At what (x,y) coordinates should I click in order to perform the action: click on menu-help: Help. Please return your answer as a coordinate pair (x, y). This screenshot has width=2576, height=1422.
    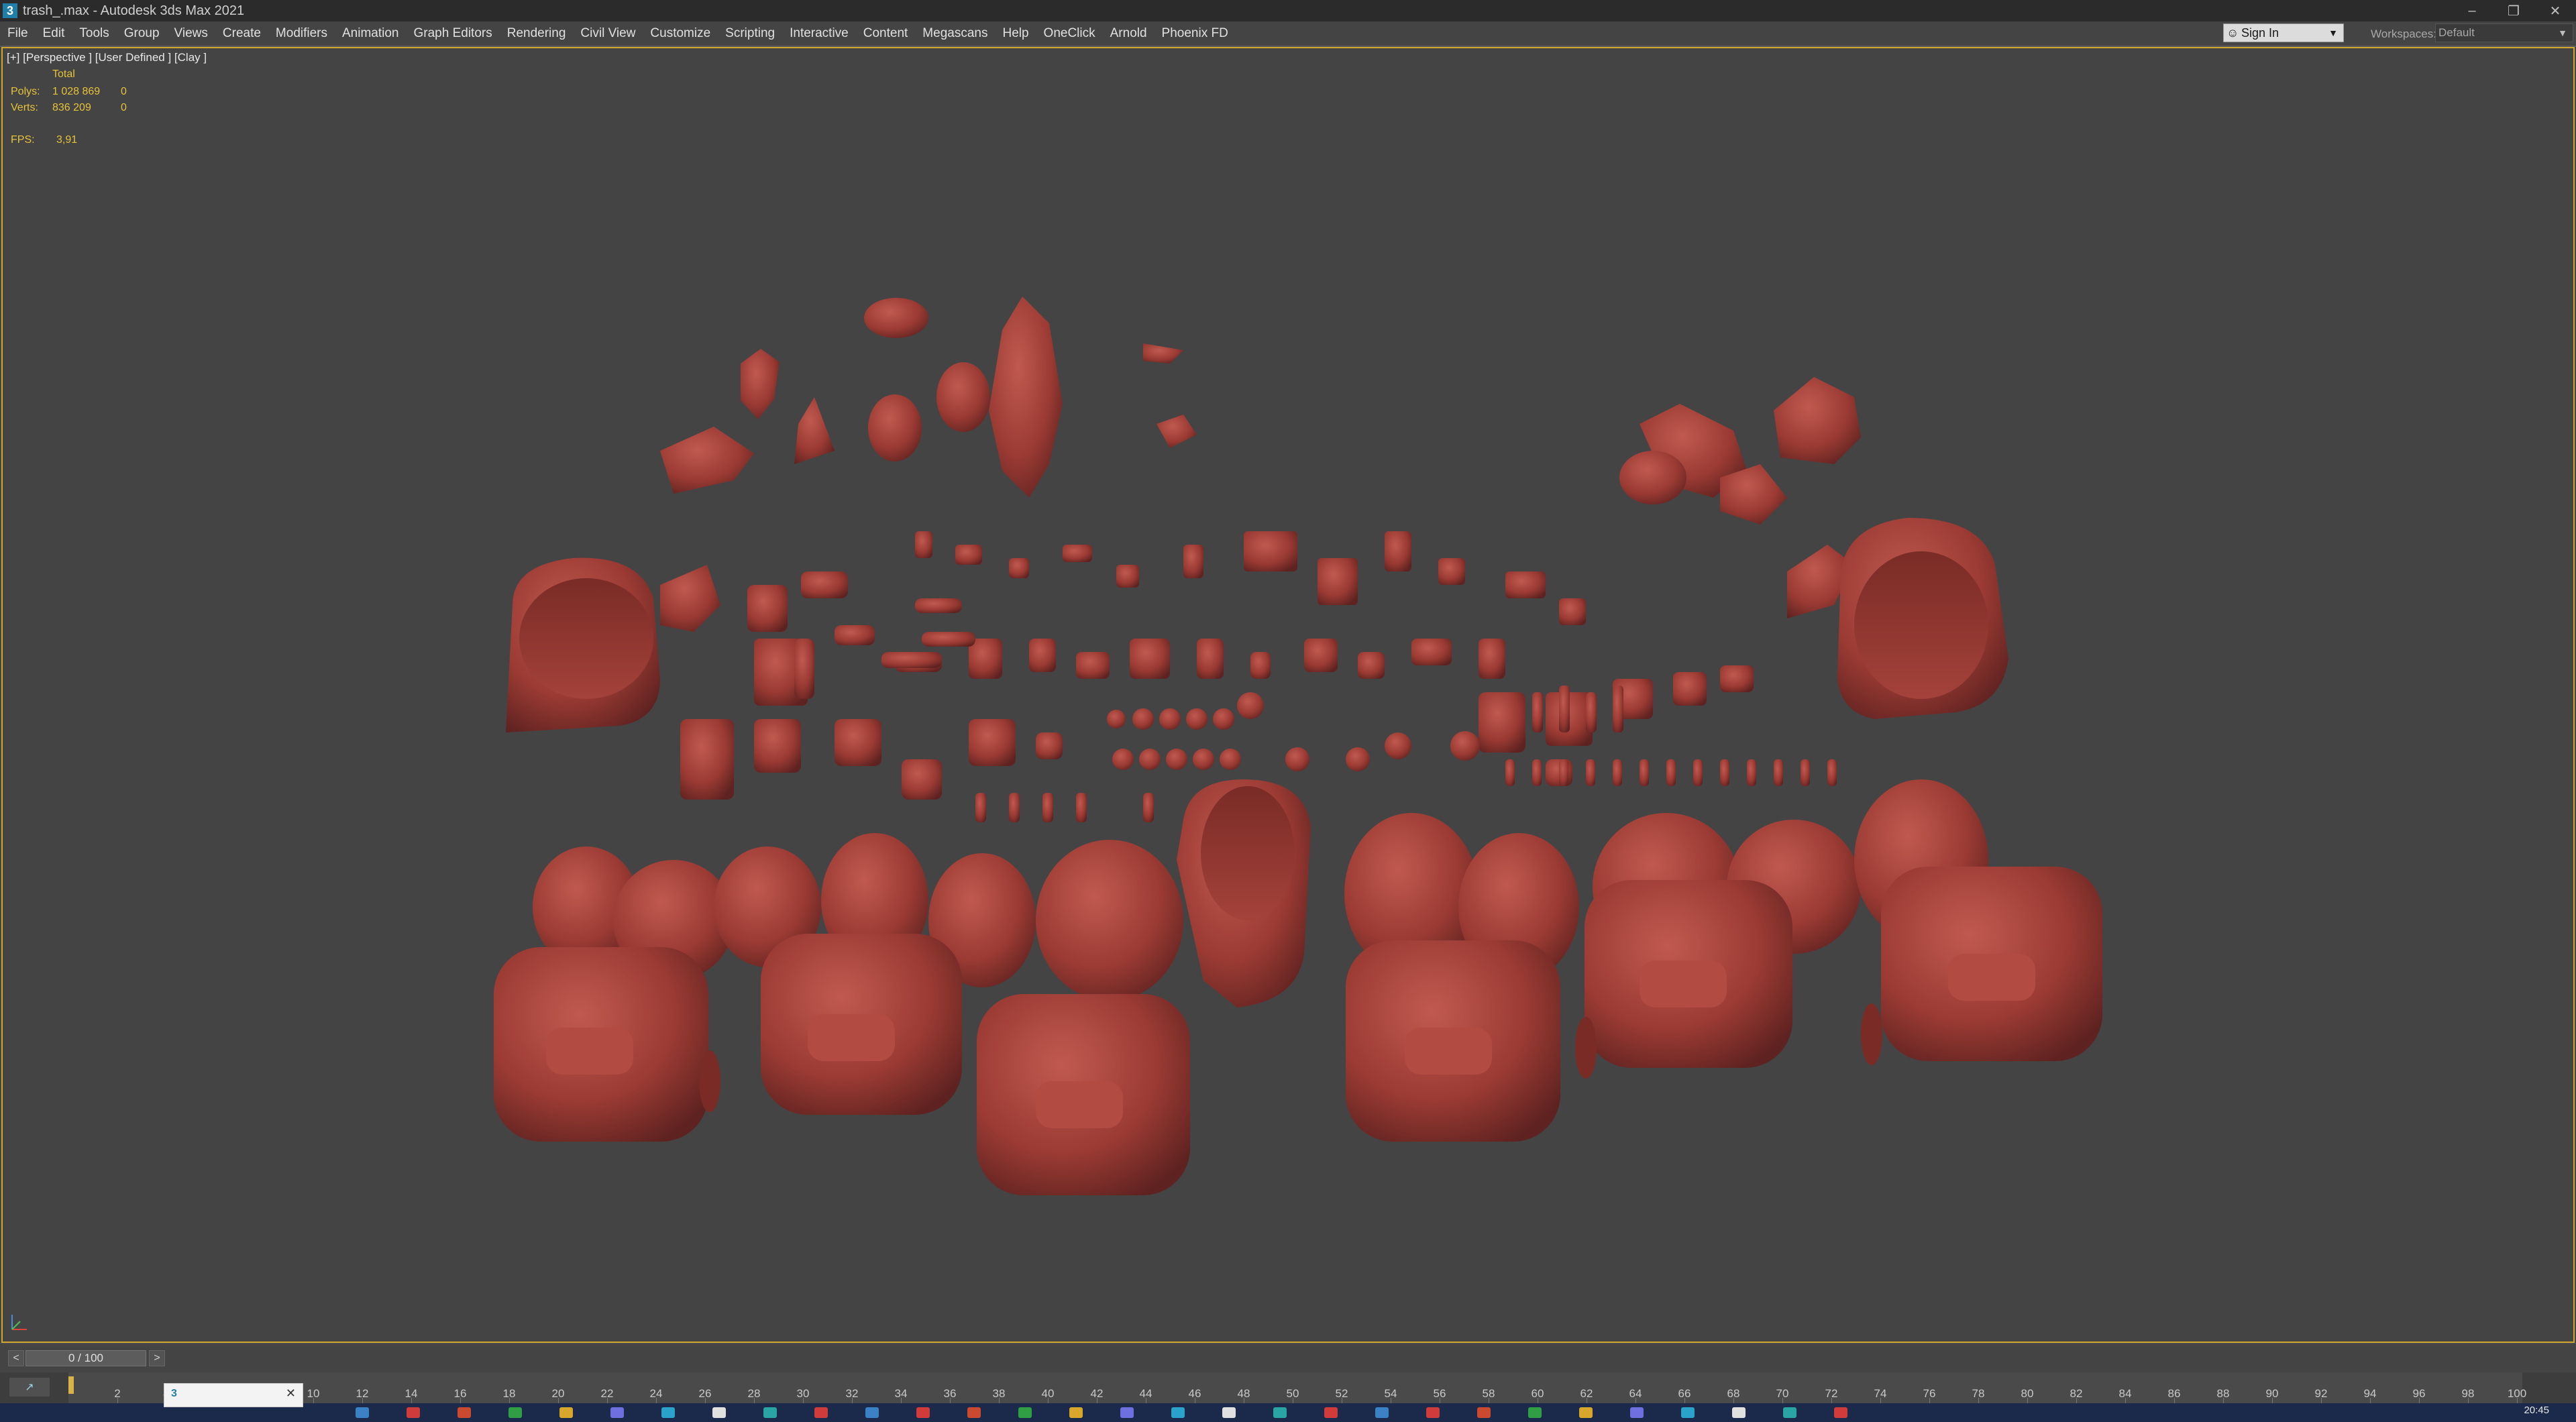
    Looking at the image, I should click on (1015, 33).